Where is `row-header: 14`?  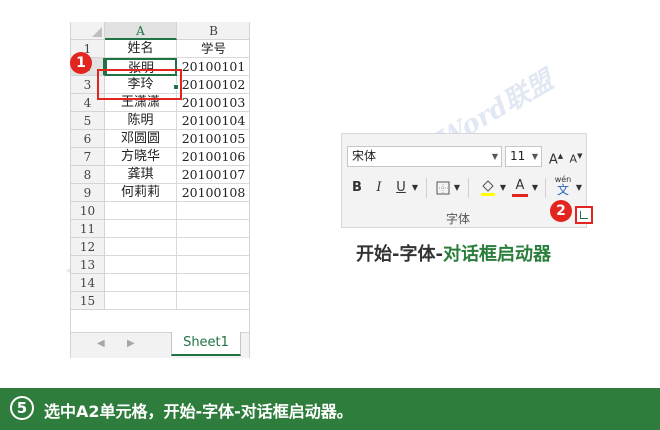
row-header: 14 is located at coordinates (88, 283).